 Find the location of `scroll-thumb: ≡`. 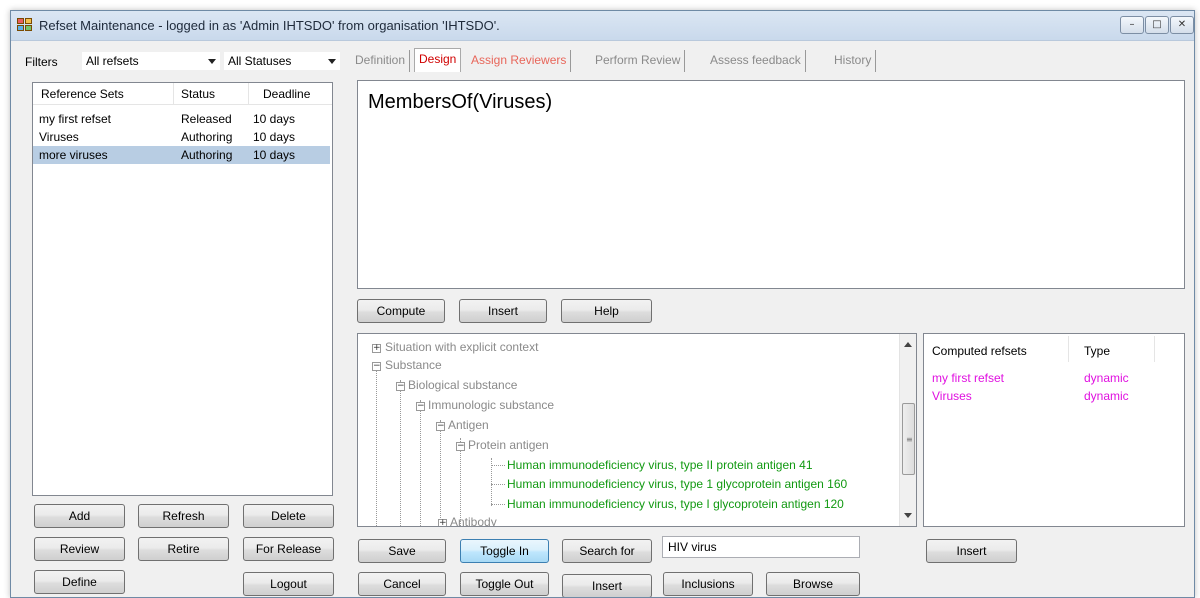

scroll-thumb: ≡ is located at coordinates (908, 439).